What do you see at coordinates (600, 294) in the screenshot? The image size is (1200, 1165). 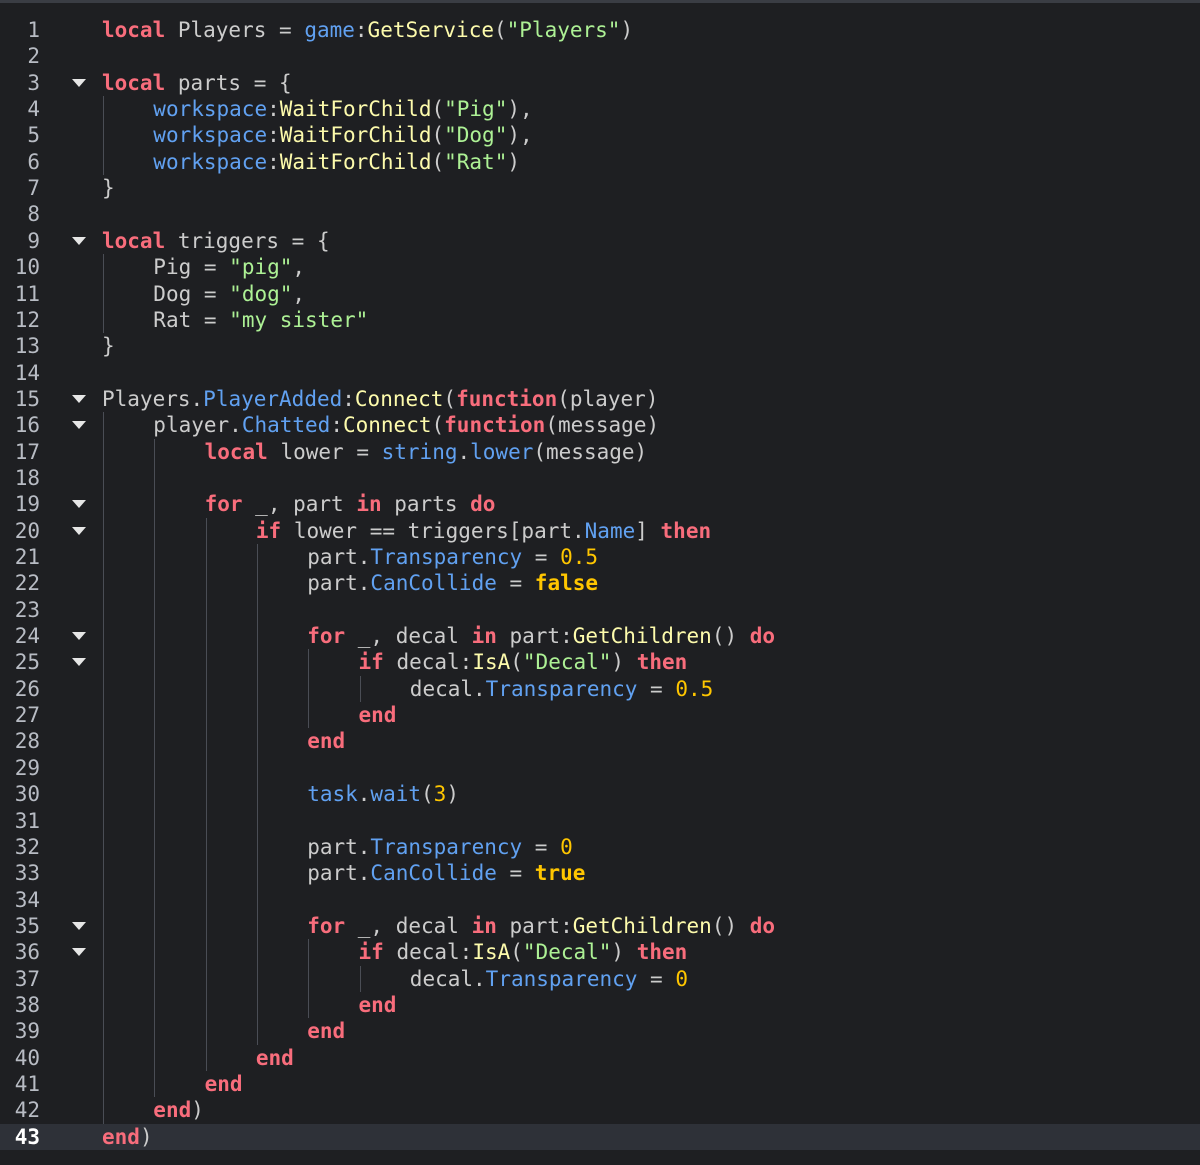 I see `code-line: 11 Dog = "dog",` at bounding box center [600, 294].